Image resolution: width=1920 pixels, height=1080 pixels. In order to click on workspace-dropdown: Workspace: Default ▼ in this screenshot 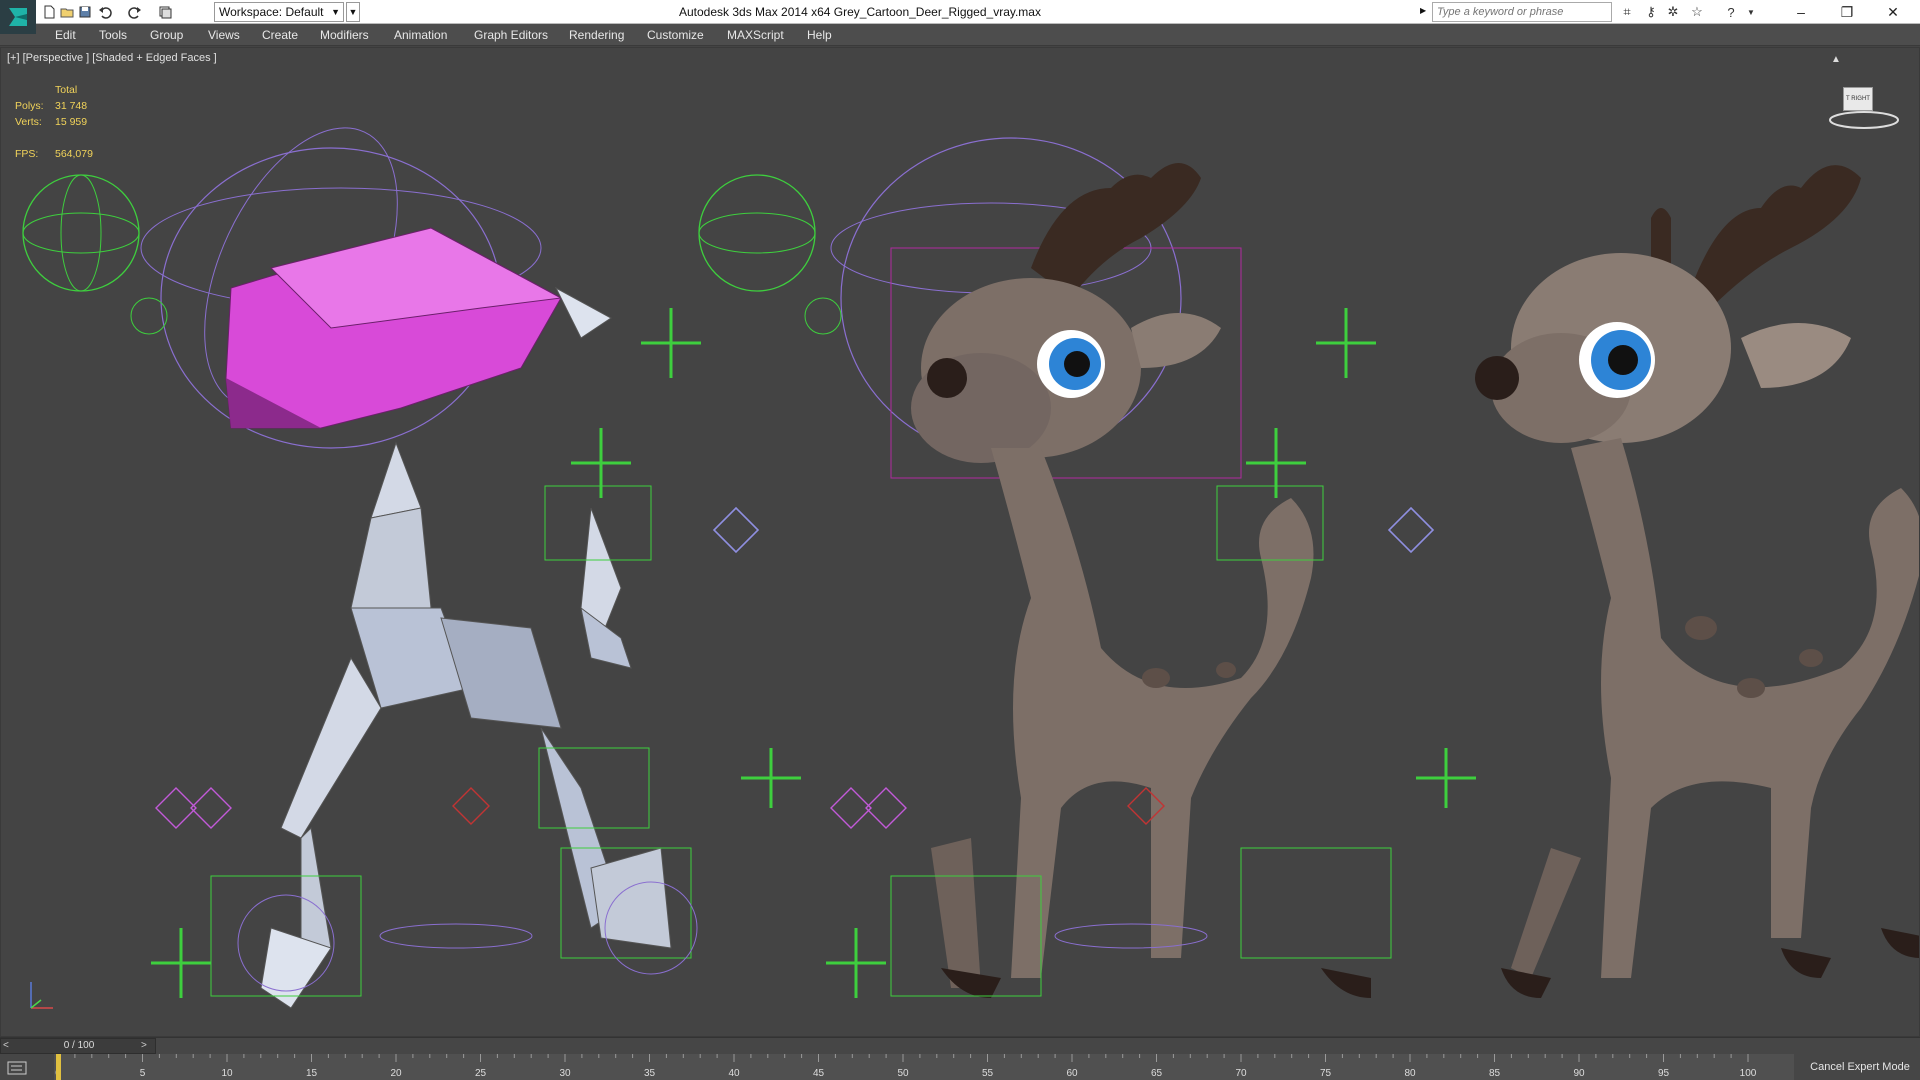, I will do `click(279, 12)`.